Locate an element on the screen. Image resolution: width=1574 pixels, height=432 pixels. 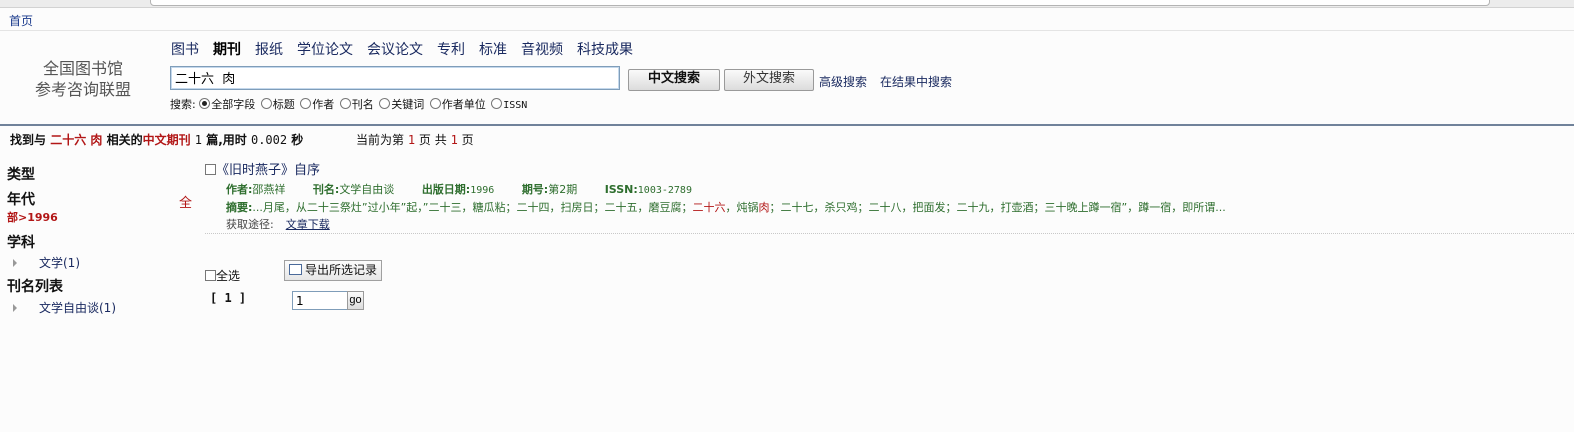
facet-subject-heading: 学科 is located at coordinates (21, 243).